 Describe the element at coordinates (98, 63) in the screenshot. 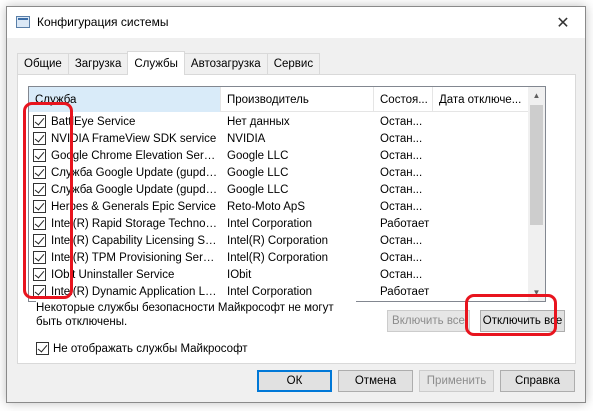

I see `tab-boot: Загрузка` at that location.